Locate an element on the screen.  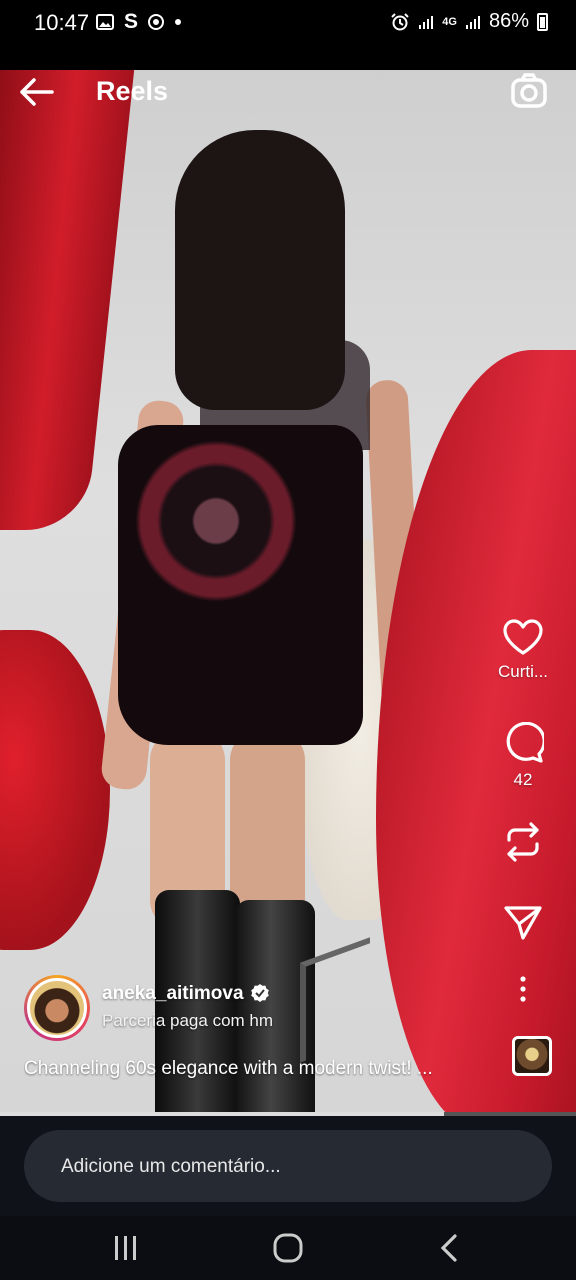
avatar is located at coordinates (57, 1008).